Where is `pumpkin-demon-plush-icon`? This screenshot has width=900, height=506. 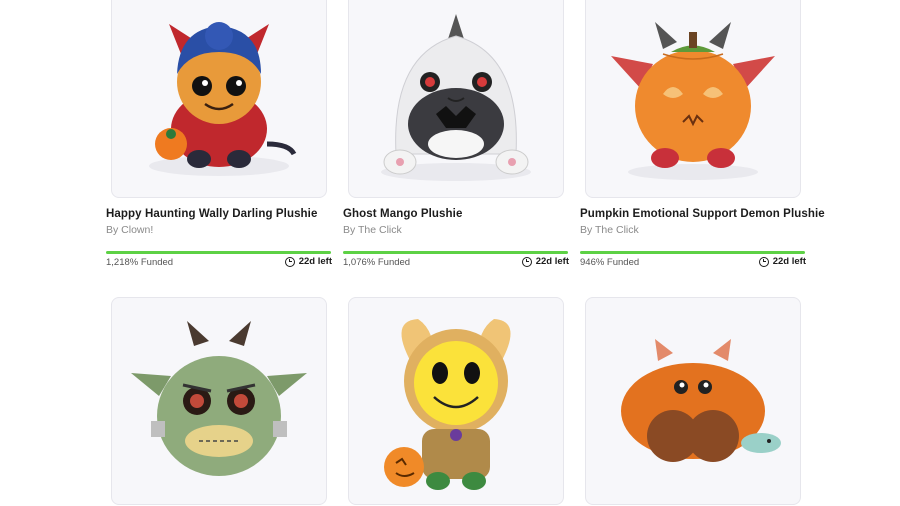 pumpkin-demon-plush-icon is located at coordinates (693, 101).